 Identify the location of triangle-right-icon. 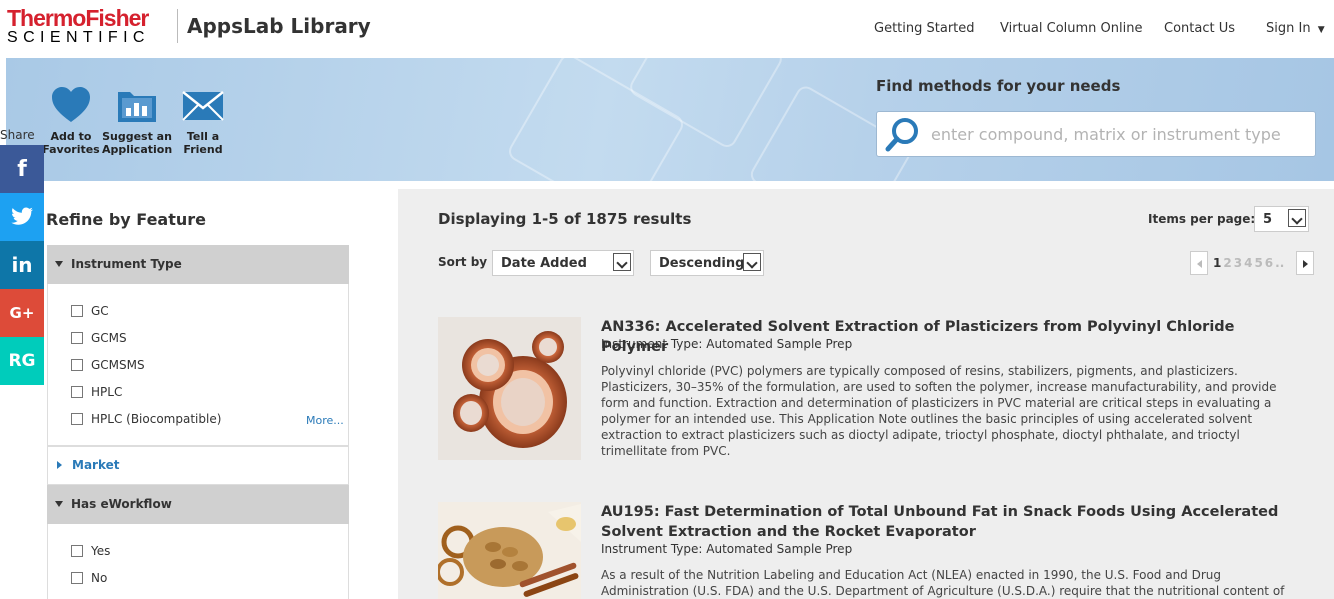
(59, 465).